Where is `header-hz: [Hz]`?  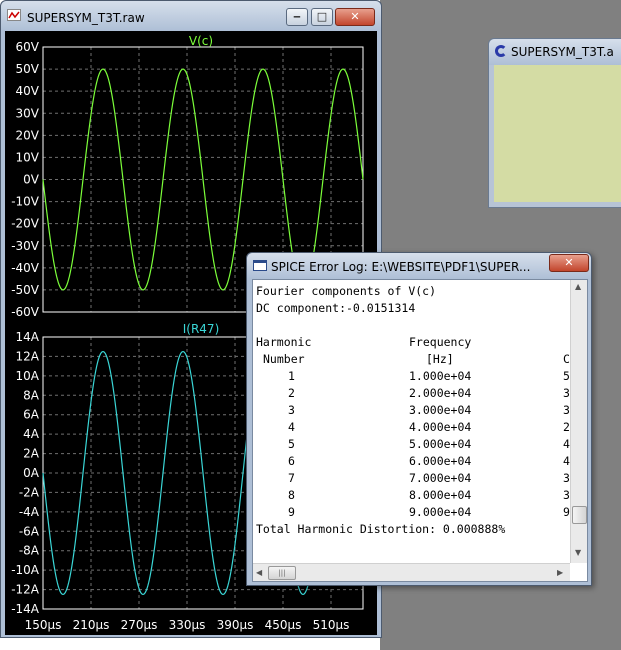 header-hz: [Hz] is located at coordinates (440, 359).